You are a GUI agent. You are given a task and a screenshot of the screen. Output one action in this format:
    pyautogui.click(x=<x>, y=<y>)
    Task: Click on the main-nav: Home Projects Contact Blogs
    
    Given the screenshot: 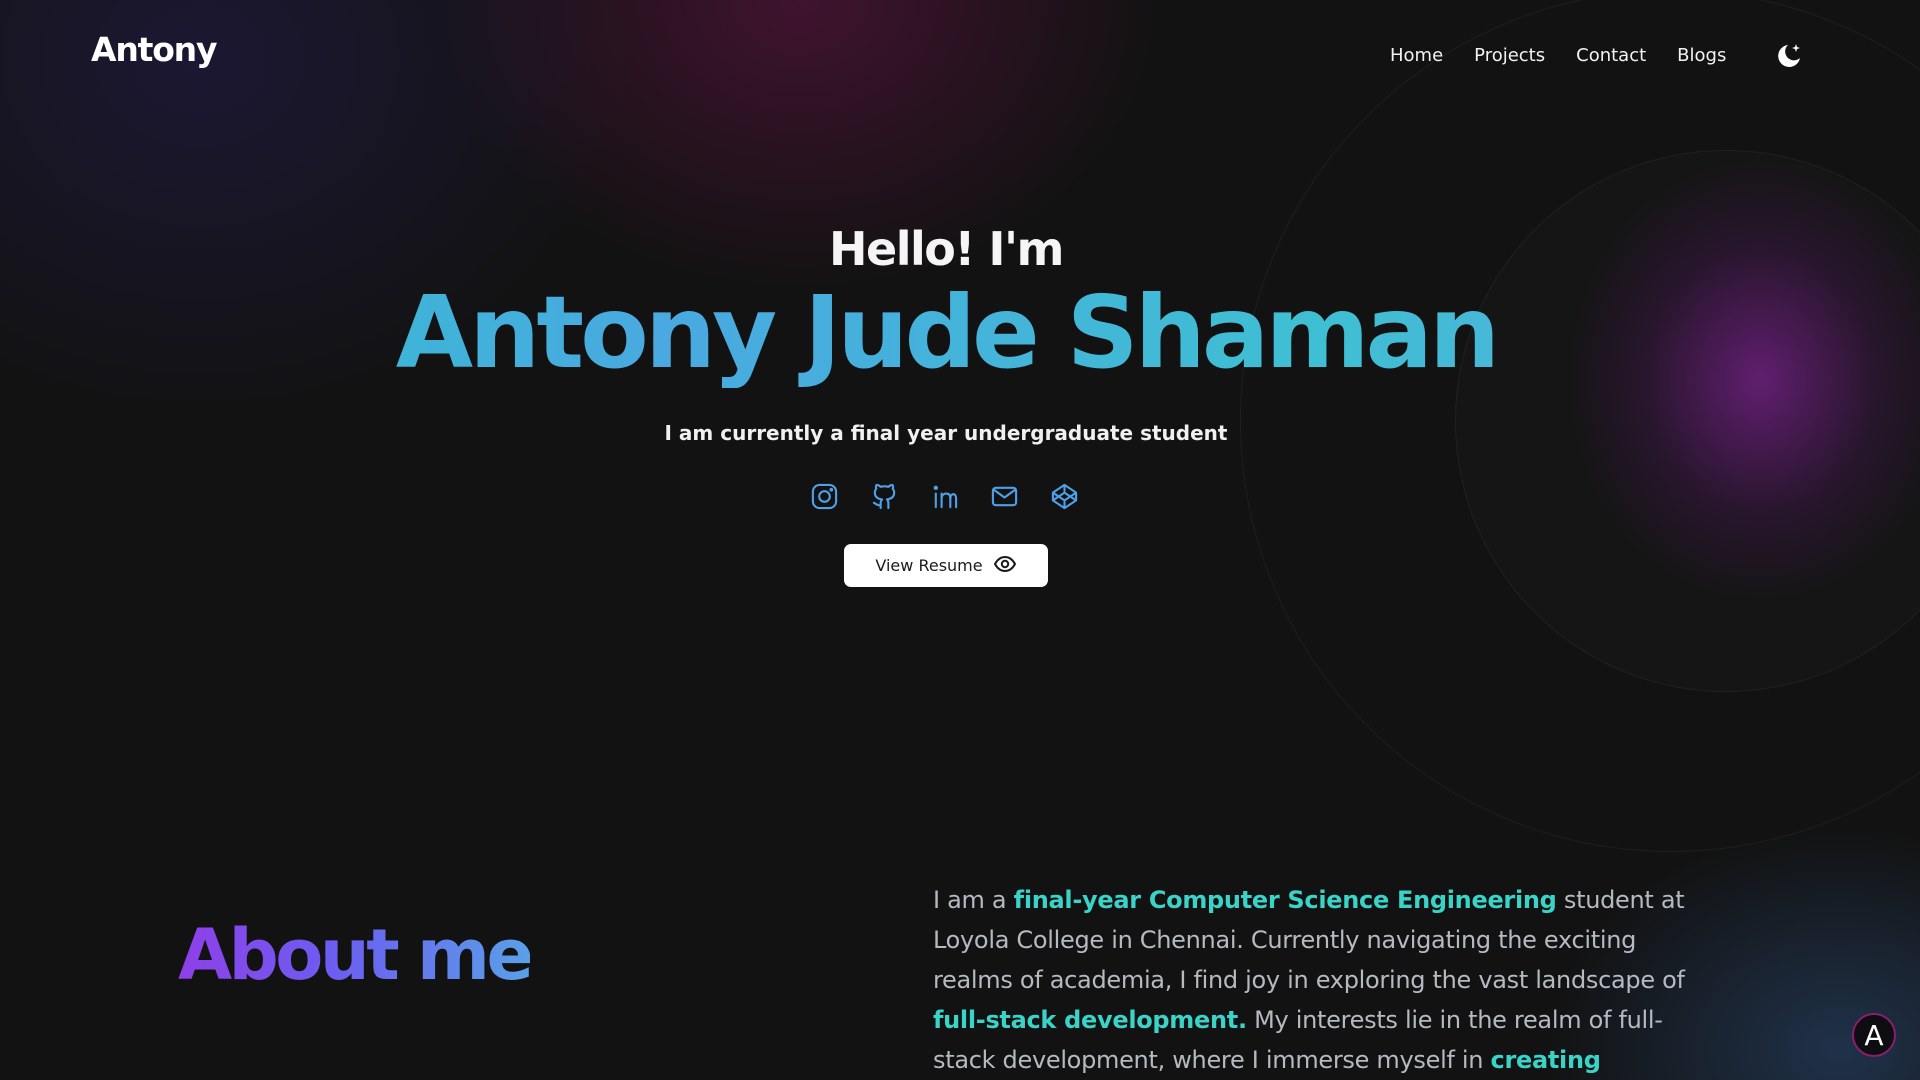 What is the action you would take?
    pyautogui.click(x=1558, y=55)
    